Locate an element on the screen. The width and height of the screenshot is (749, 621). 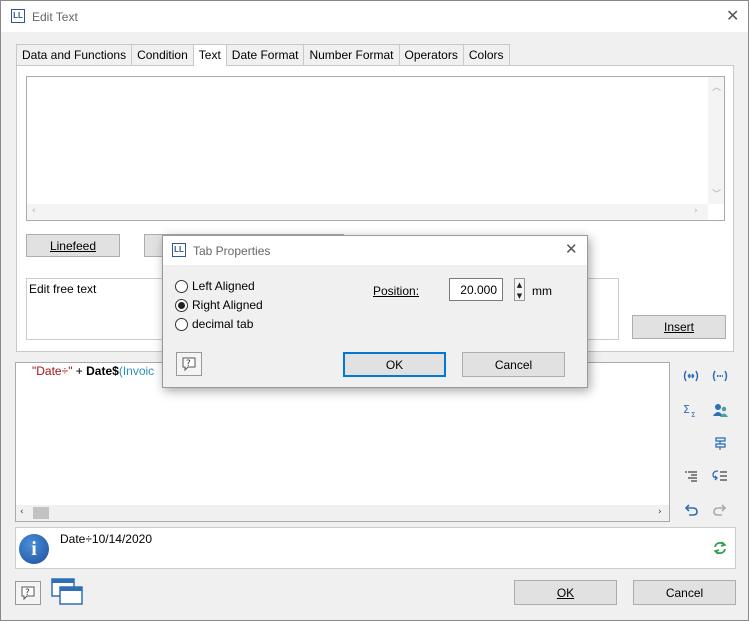
dialog-close-icon: ✕ is located at coordinates (571, 249).